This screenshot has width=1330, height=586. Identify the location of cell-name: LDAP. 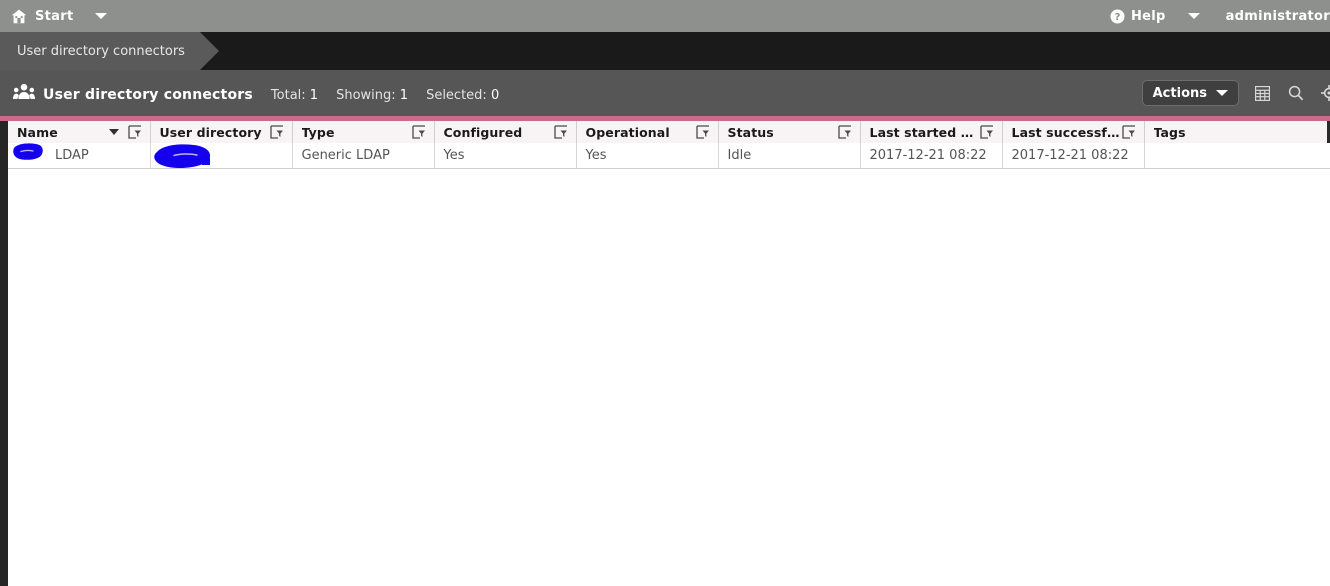
(79, 156).